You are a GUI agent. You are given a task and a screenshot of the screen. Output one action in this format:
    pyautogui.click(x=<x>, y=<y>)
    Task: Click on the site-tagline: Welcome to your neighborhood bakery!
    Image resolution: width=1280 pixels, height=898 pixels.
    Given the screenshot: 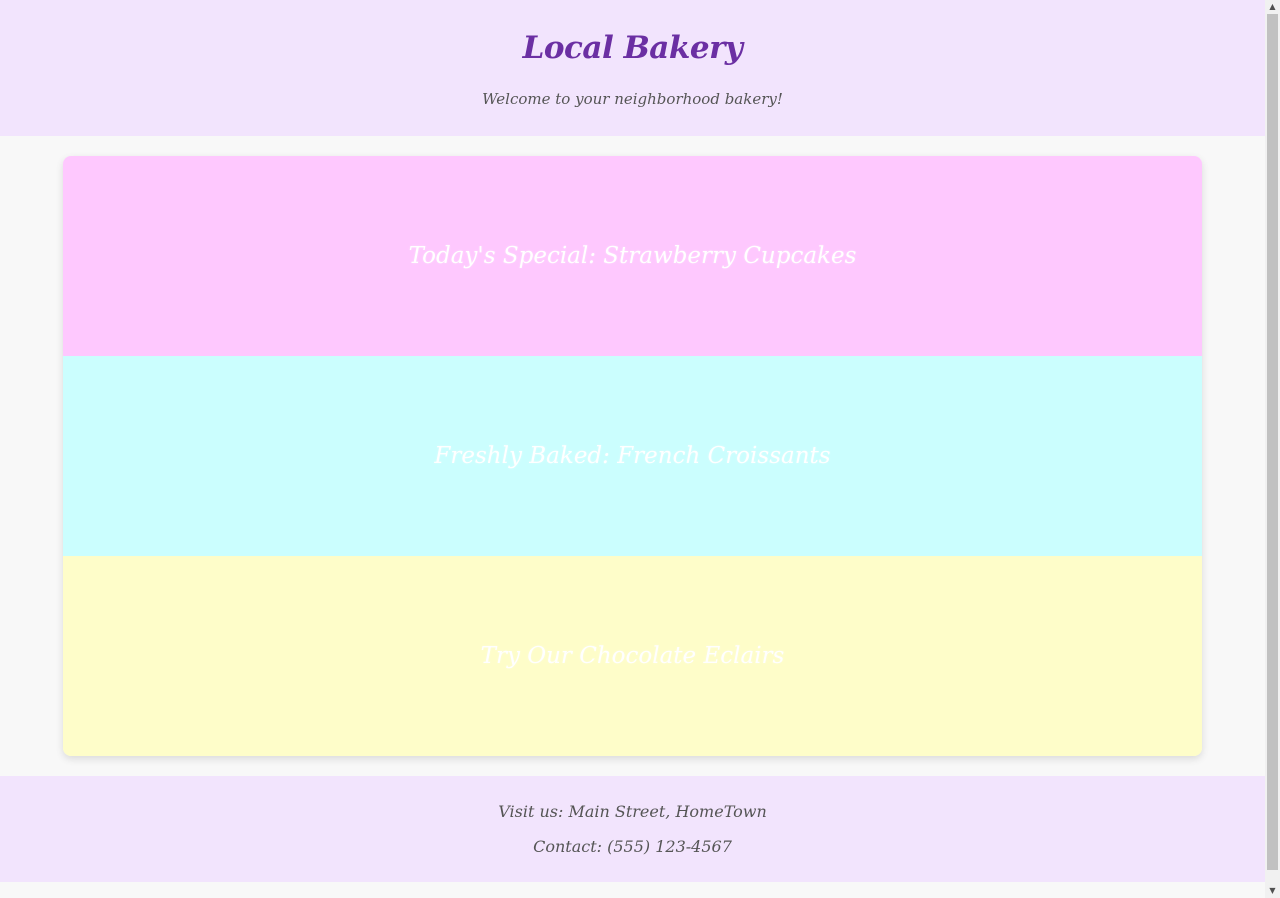 What is the action you would take?
    pyautogui.click(x=632, y=99)
    